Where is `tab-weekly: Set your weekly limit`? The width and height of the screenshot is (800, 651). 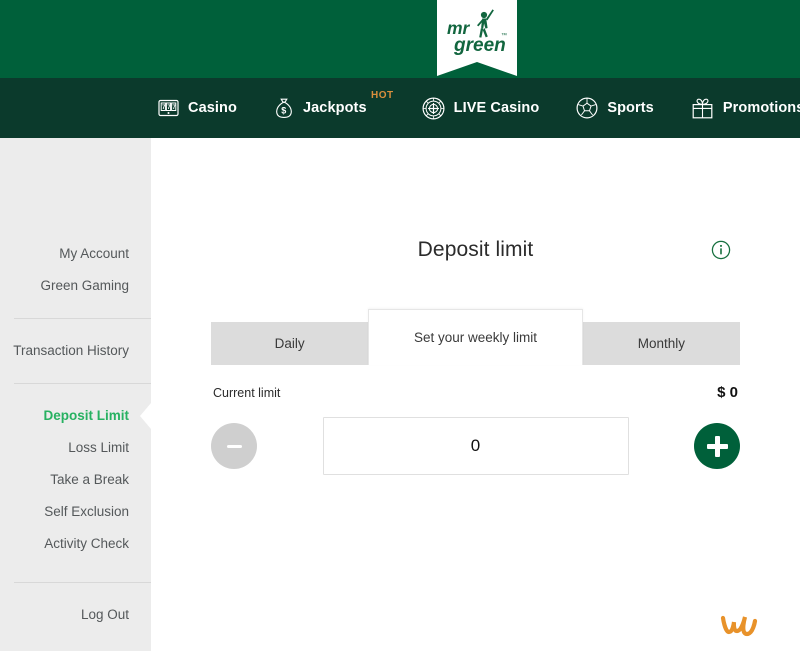
tab-weekly: Set your weekly limit is located at coordinates (475, 337).